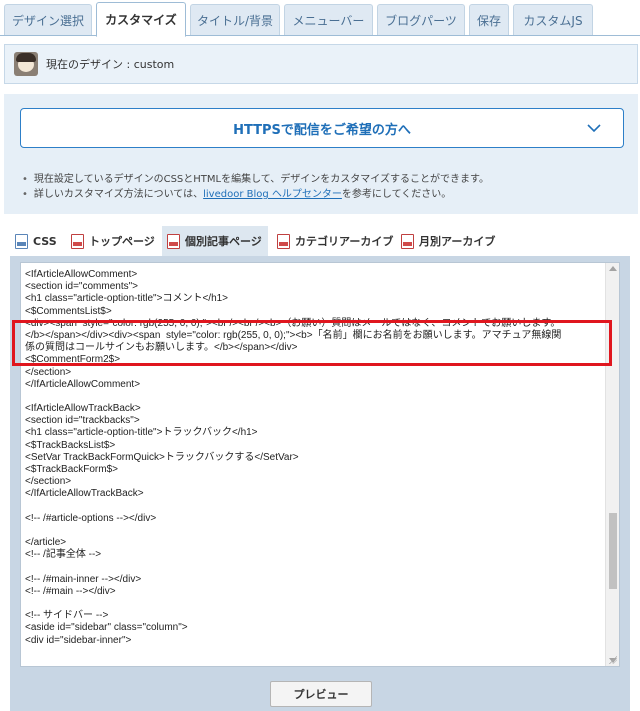 This screenshot has width=640, height=711. I want to click on code-line: <!-- /#main-inner --></div>, so click(83, 579).